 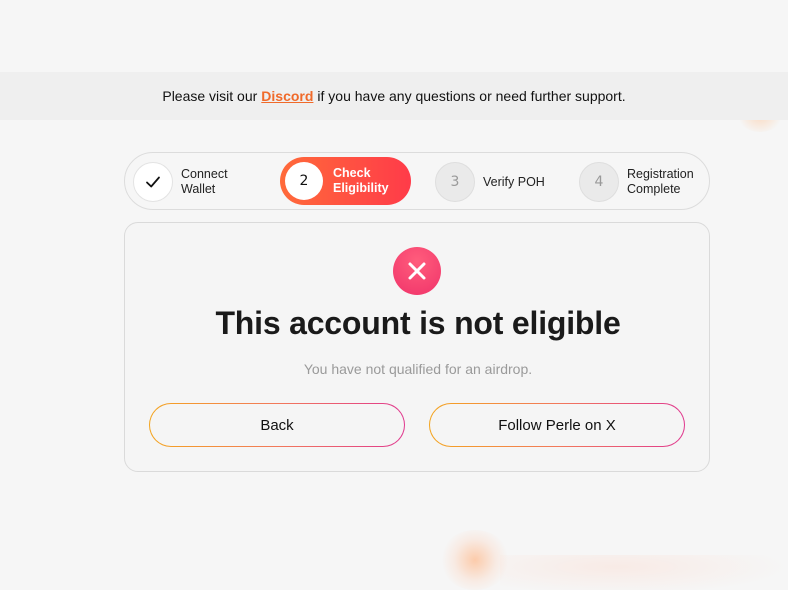 I want to click on step-label-line: Verify POH, so click(x=514, y=181).